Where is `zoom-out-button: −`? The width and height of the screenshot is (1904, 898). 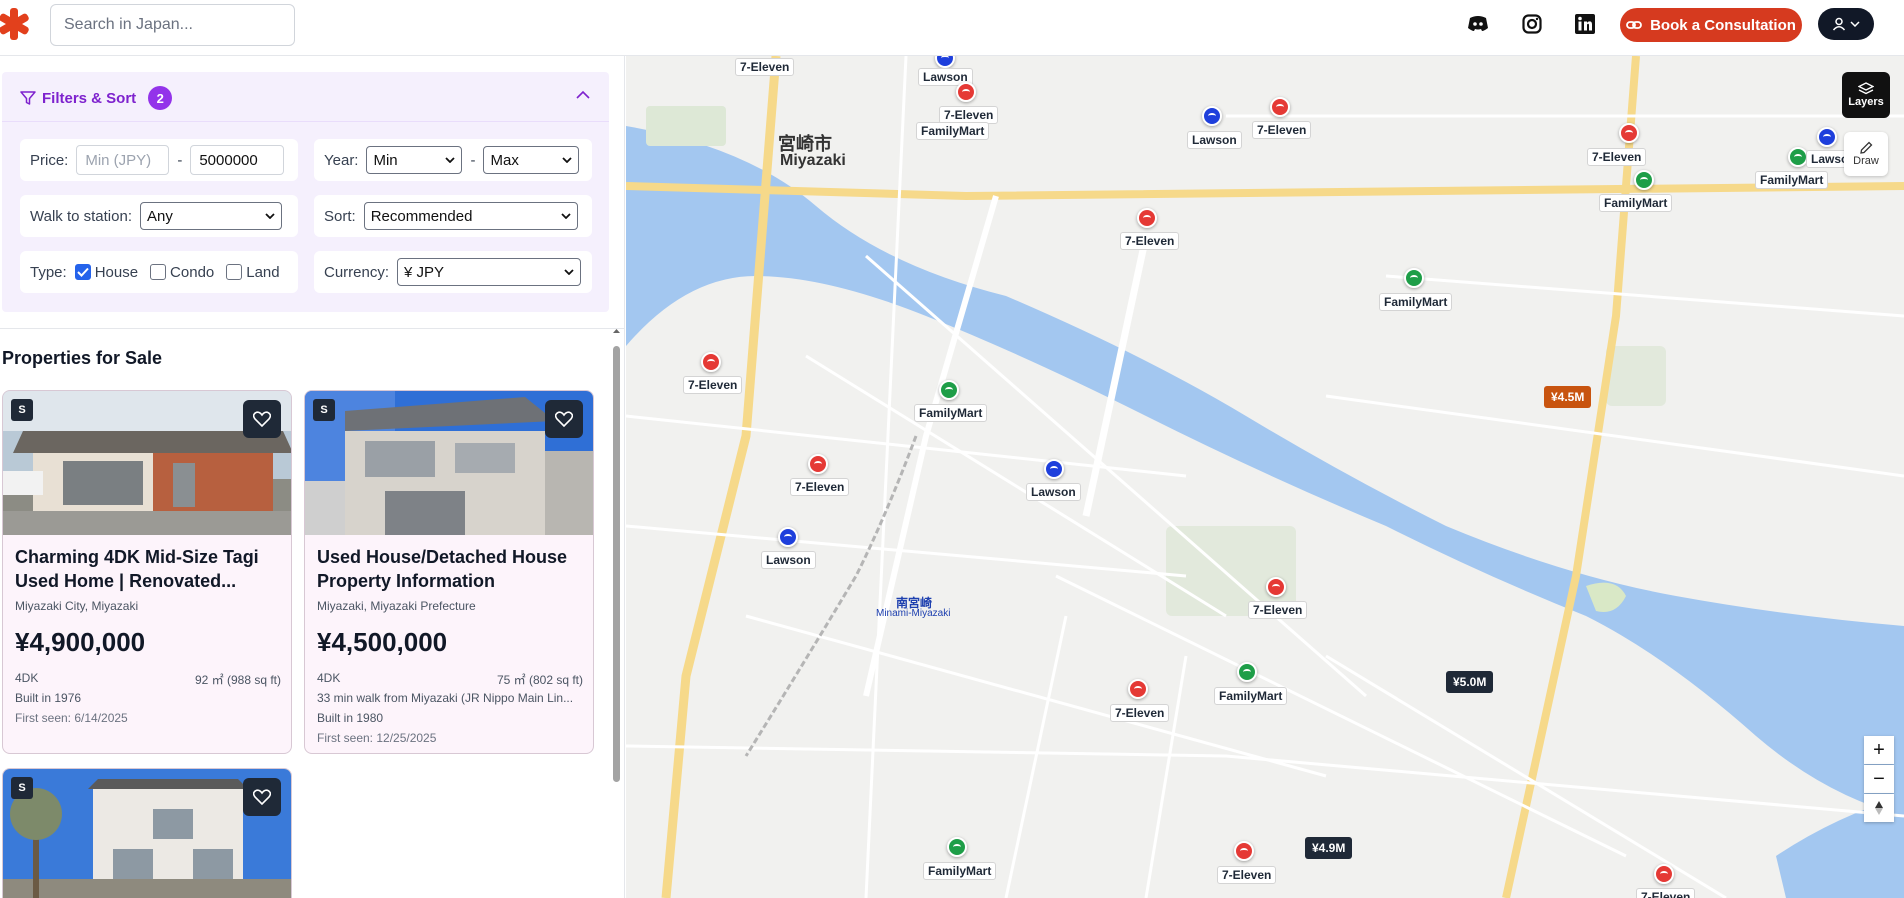
zoom-out-button: − is located at coordinates (1879, 779).